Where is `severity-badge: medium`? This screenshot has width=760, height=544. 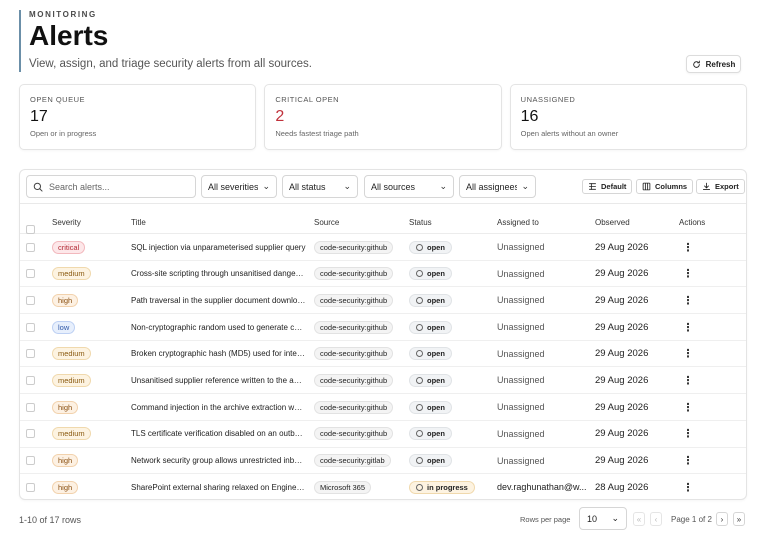 severity-badge: medium is located at coordinates (71, 354).